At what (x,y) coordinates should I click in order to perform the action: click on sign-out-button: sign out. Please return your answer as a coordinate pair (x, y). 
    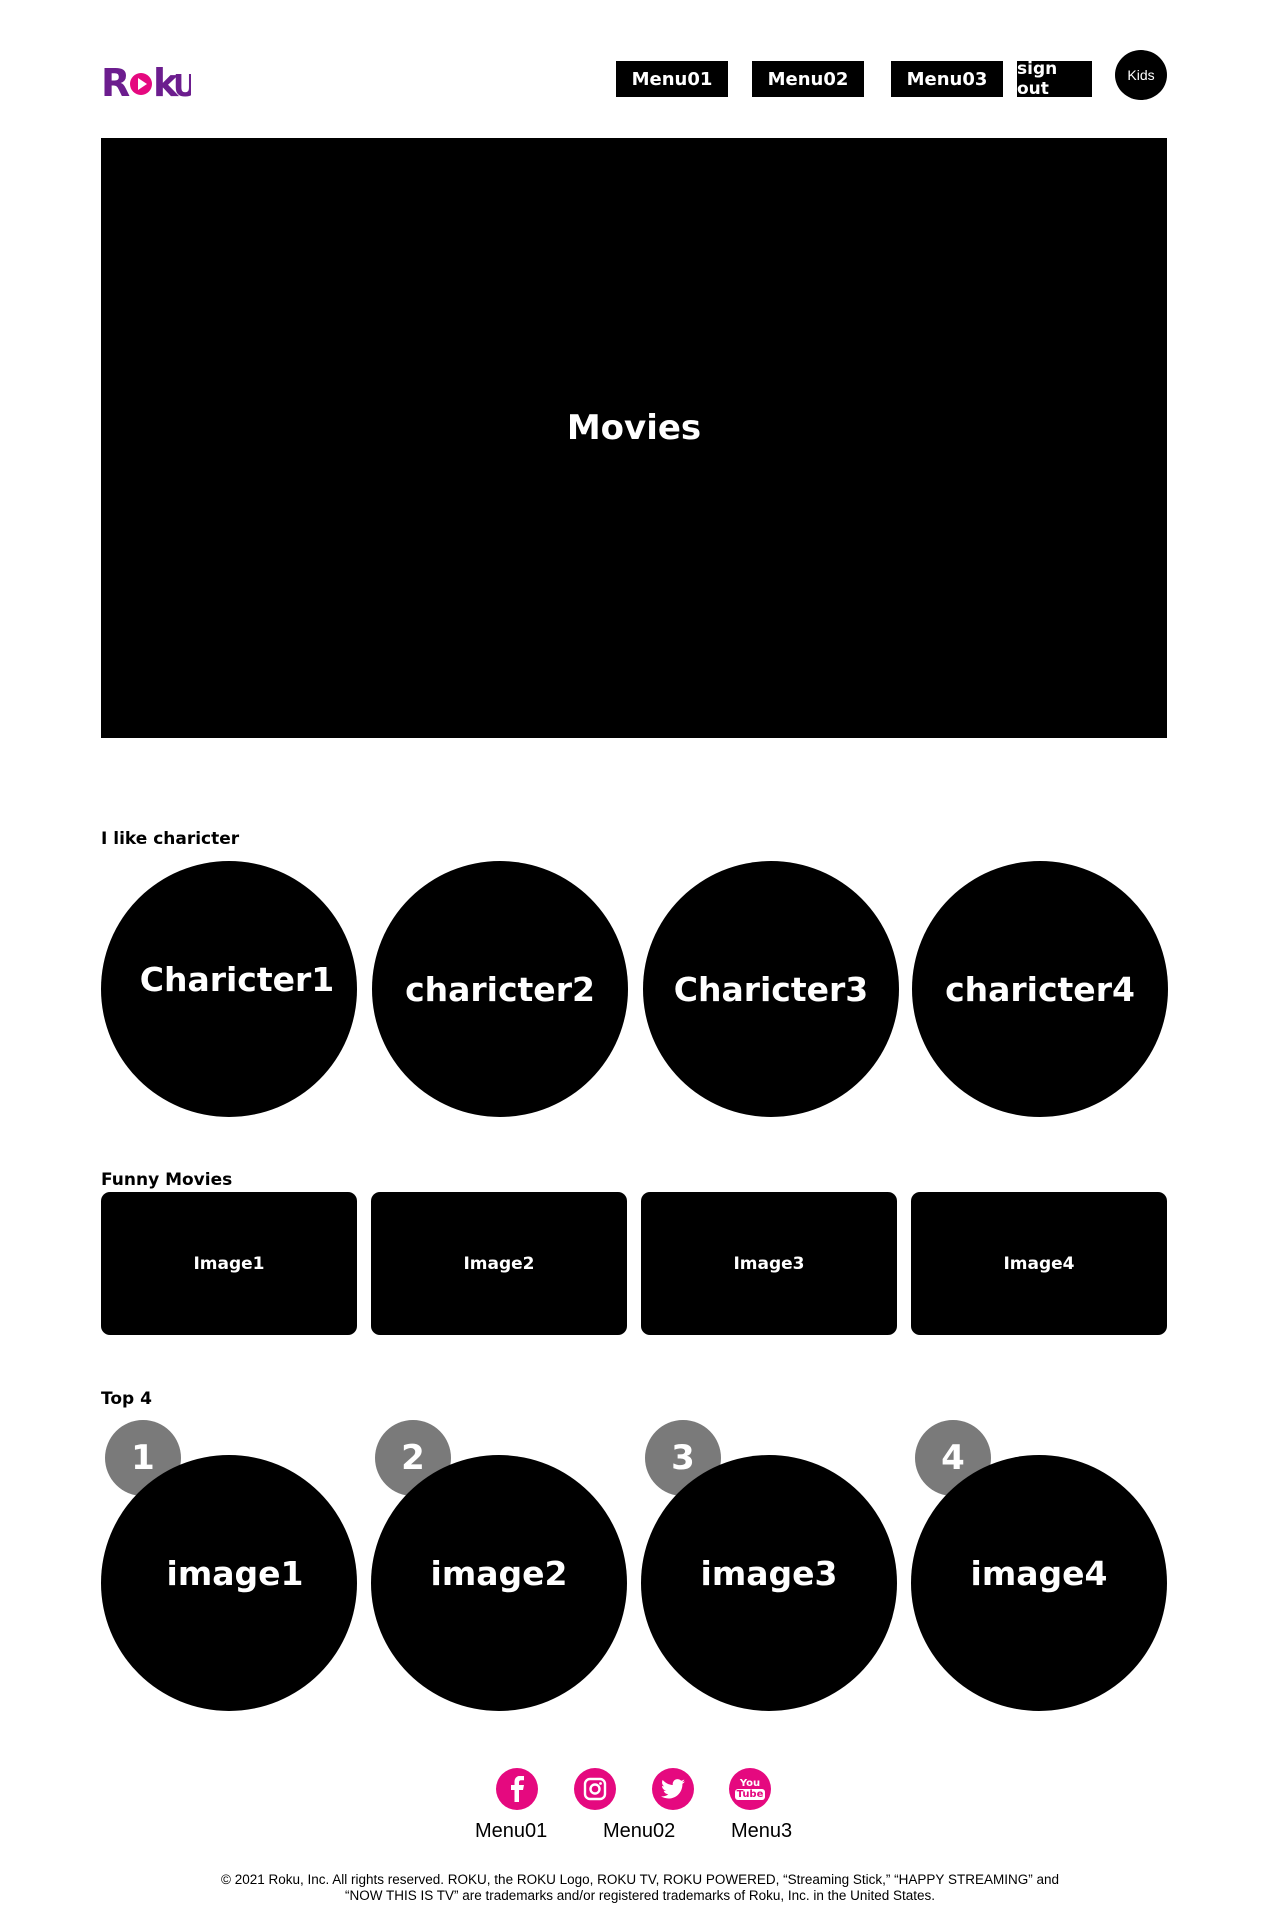
    Looking at the image, I should click on (1054, 79).